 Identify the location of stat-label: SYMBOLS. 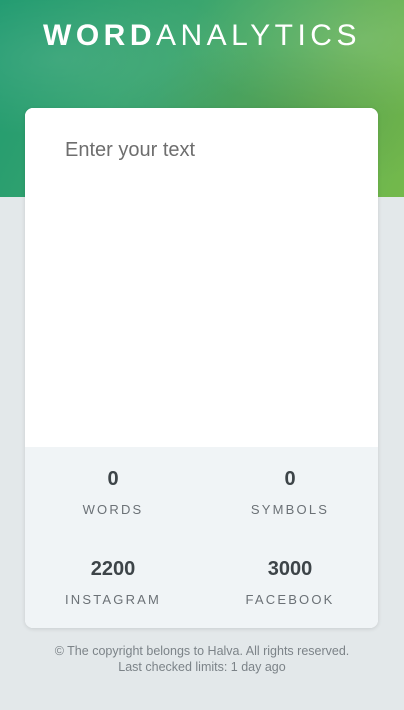
(290, 509).